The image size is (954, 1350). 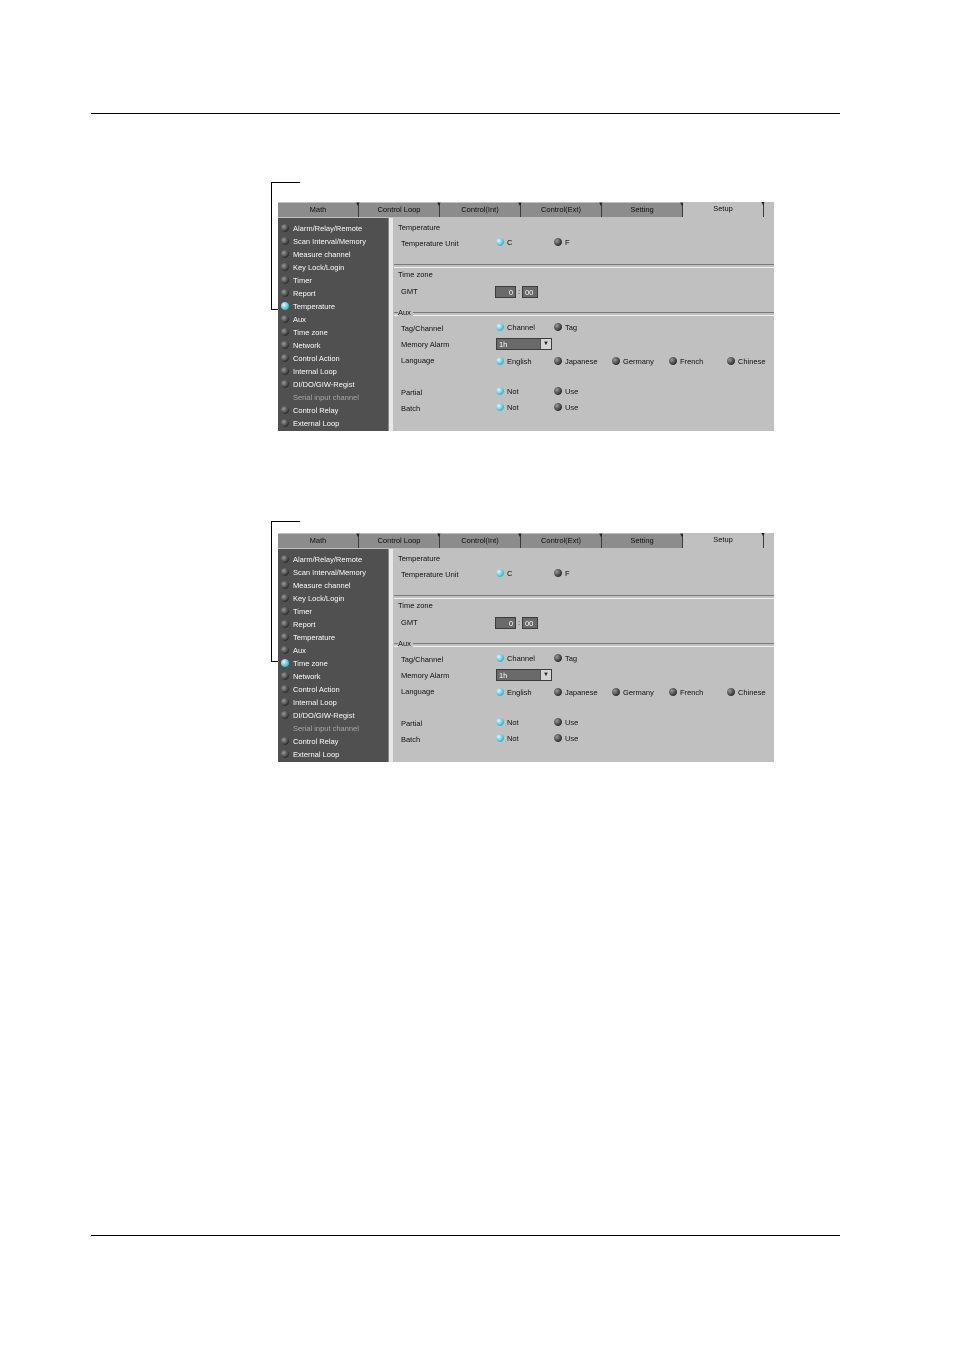 What do you see at coordinates (420, 227) in the screenshot?
I see `group-title-temperature: Temperature` at bounding box center [420, 227].